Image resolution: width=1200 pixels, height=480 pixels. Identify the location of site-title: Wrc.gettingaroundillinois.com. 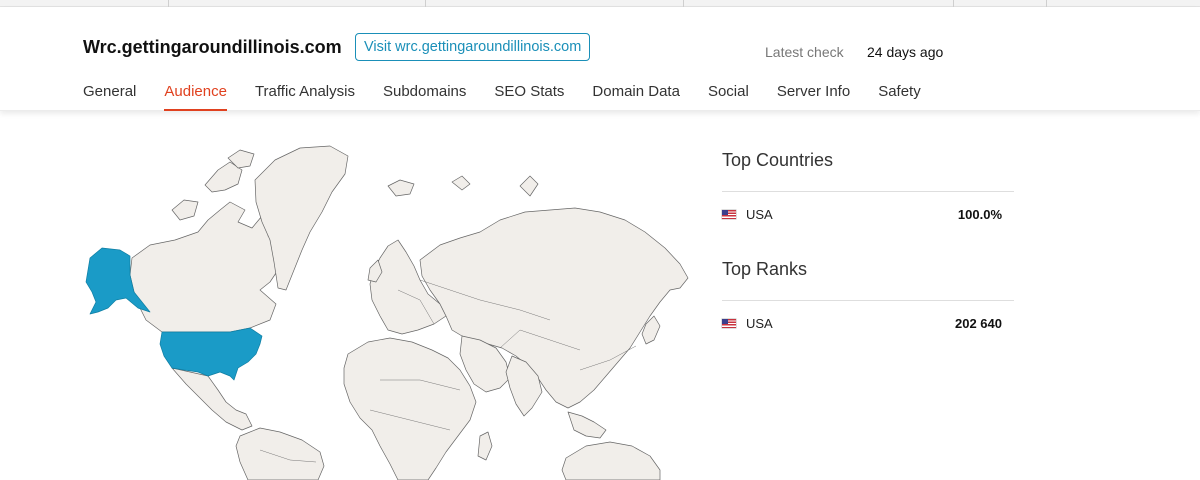
(212, 47).